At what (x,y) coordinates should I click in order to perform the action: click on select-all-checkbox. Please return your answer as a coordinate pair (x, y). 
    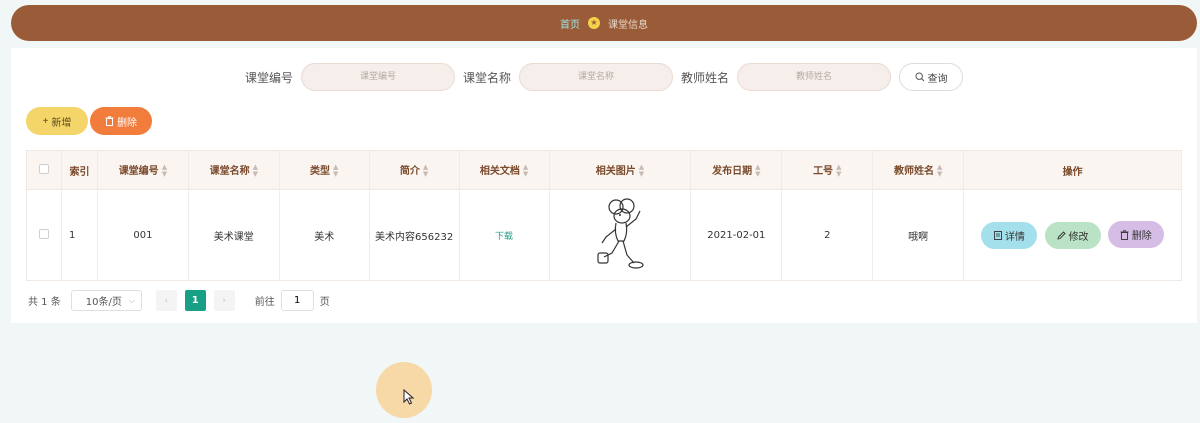
    Looking at the image, I should click on (43, 168).